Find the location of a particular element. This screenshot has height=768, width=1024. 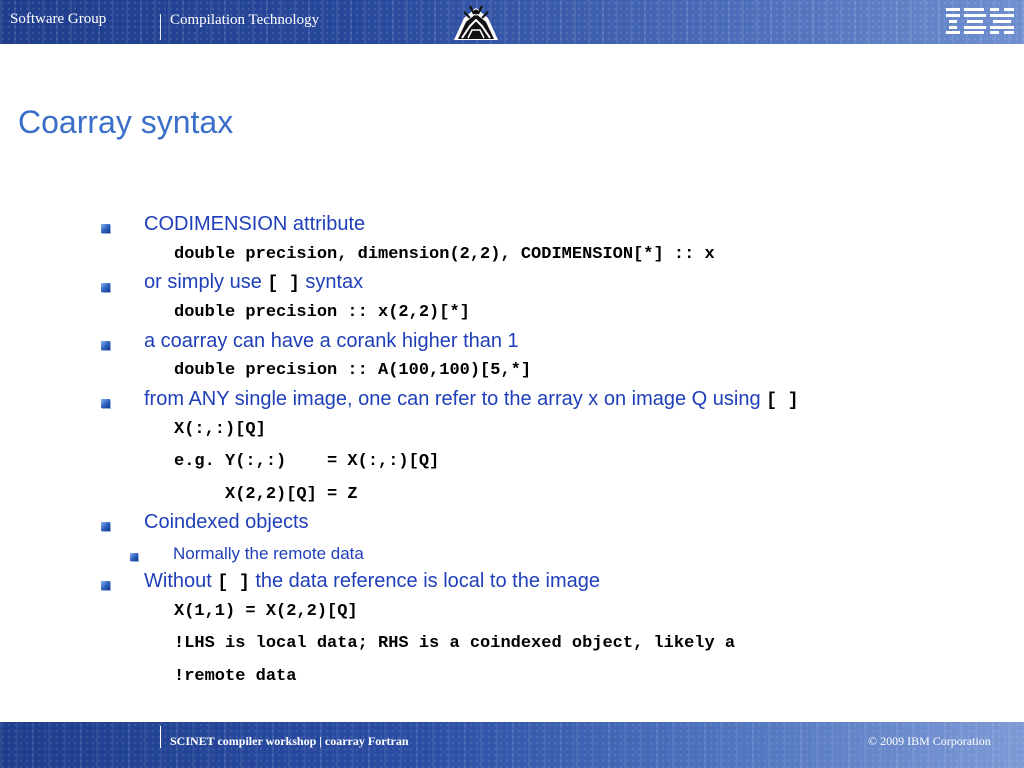

bullet-text: CODIMENSION attribute is located at coordinates (255, 224).